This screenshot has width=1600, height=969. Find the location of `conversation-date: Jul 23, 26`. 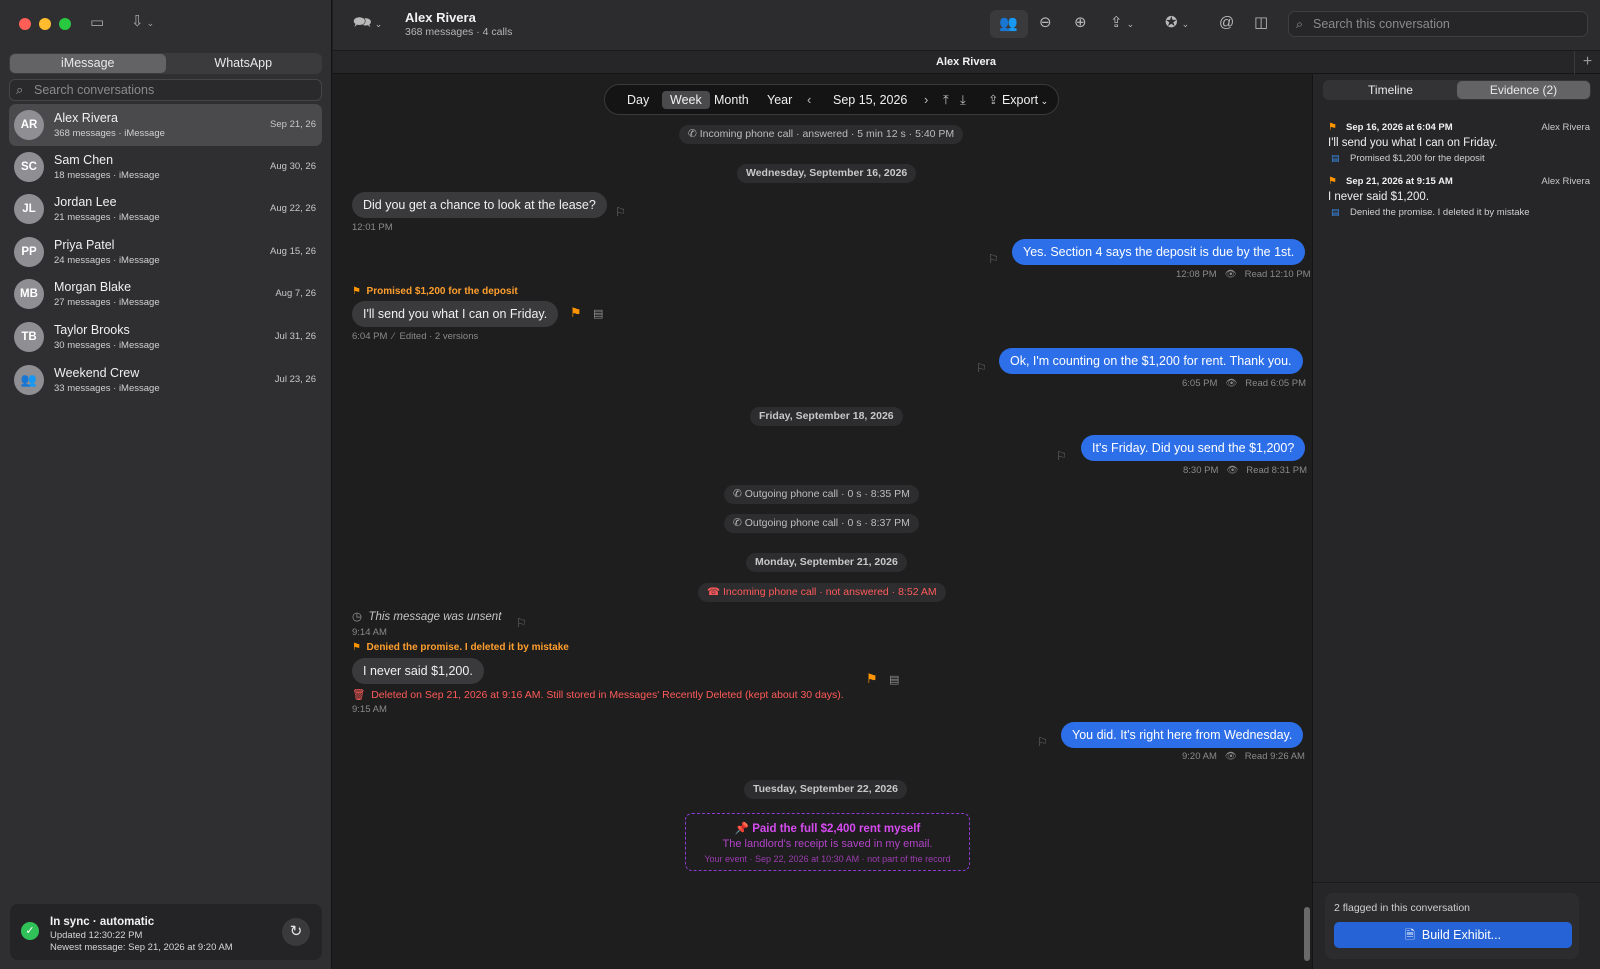

conversation-date: Jul 23, 26 is located at coordinates (295, 379).